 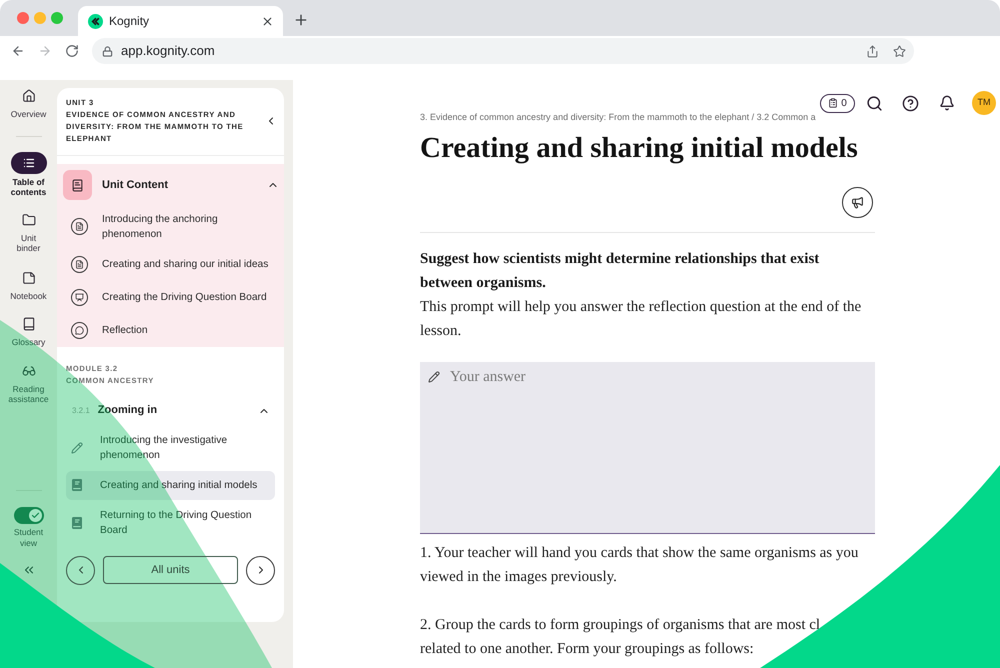 I want to click on breadcrumb: 3. Evidence of common ancestry and diversity: From the mammoth to the elephant / 3.2 Common a, so click(x=618, y=117).